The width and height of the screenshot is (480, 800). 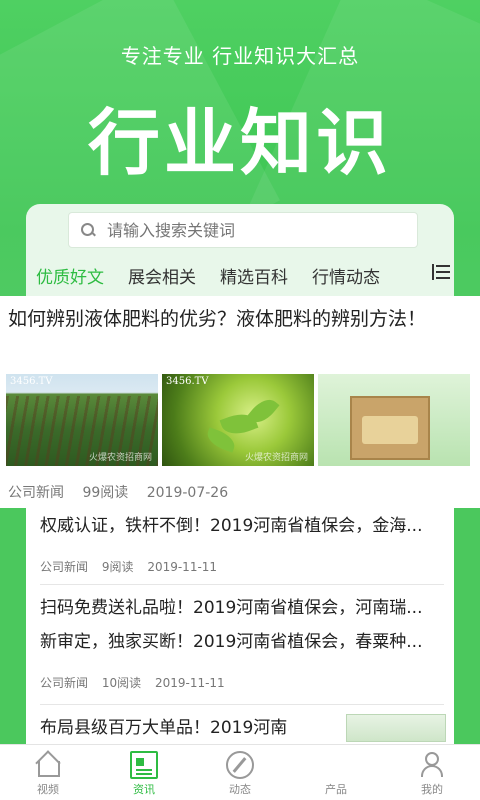 What do you see at coordinates (394, 420) in the screenshot?
I see `product-box-photo` at bounding box center [394, 420].